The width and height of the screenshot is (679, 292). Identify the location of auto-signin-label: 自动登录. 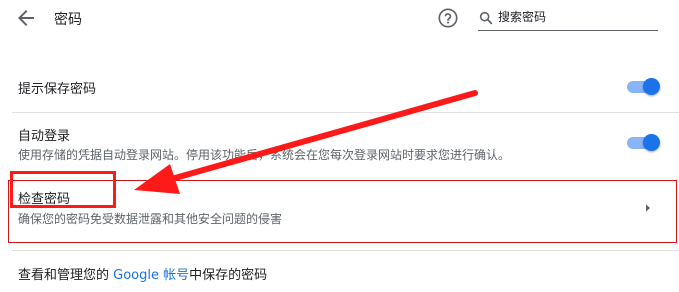
(44, 136).